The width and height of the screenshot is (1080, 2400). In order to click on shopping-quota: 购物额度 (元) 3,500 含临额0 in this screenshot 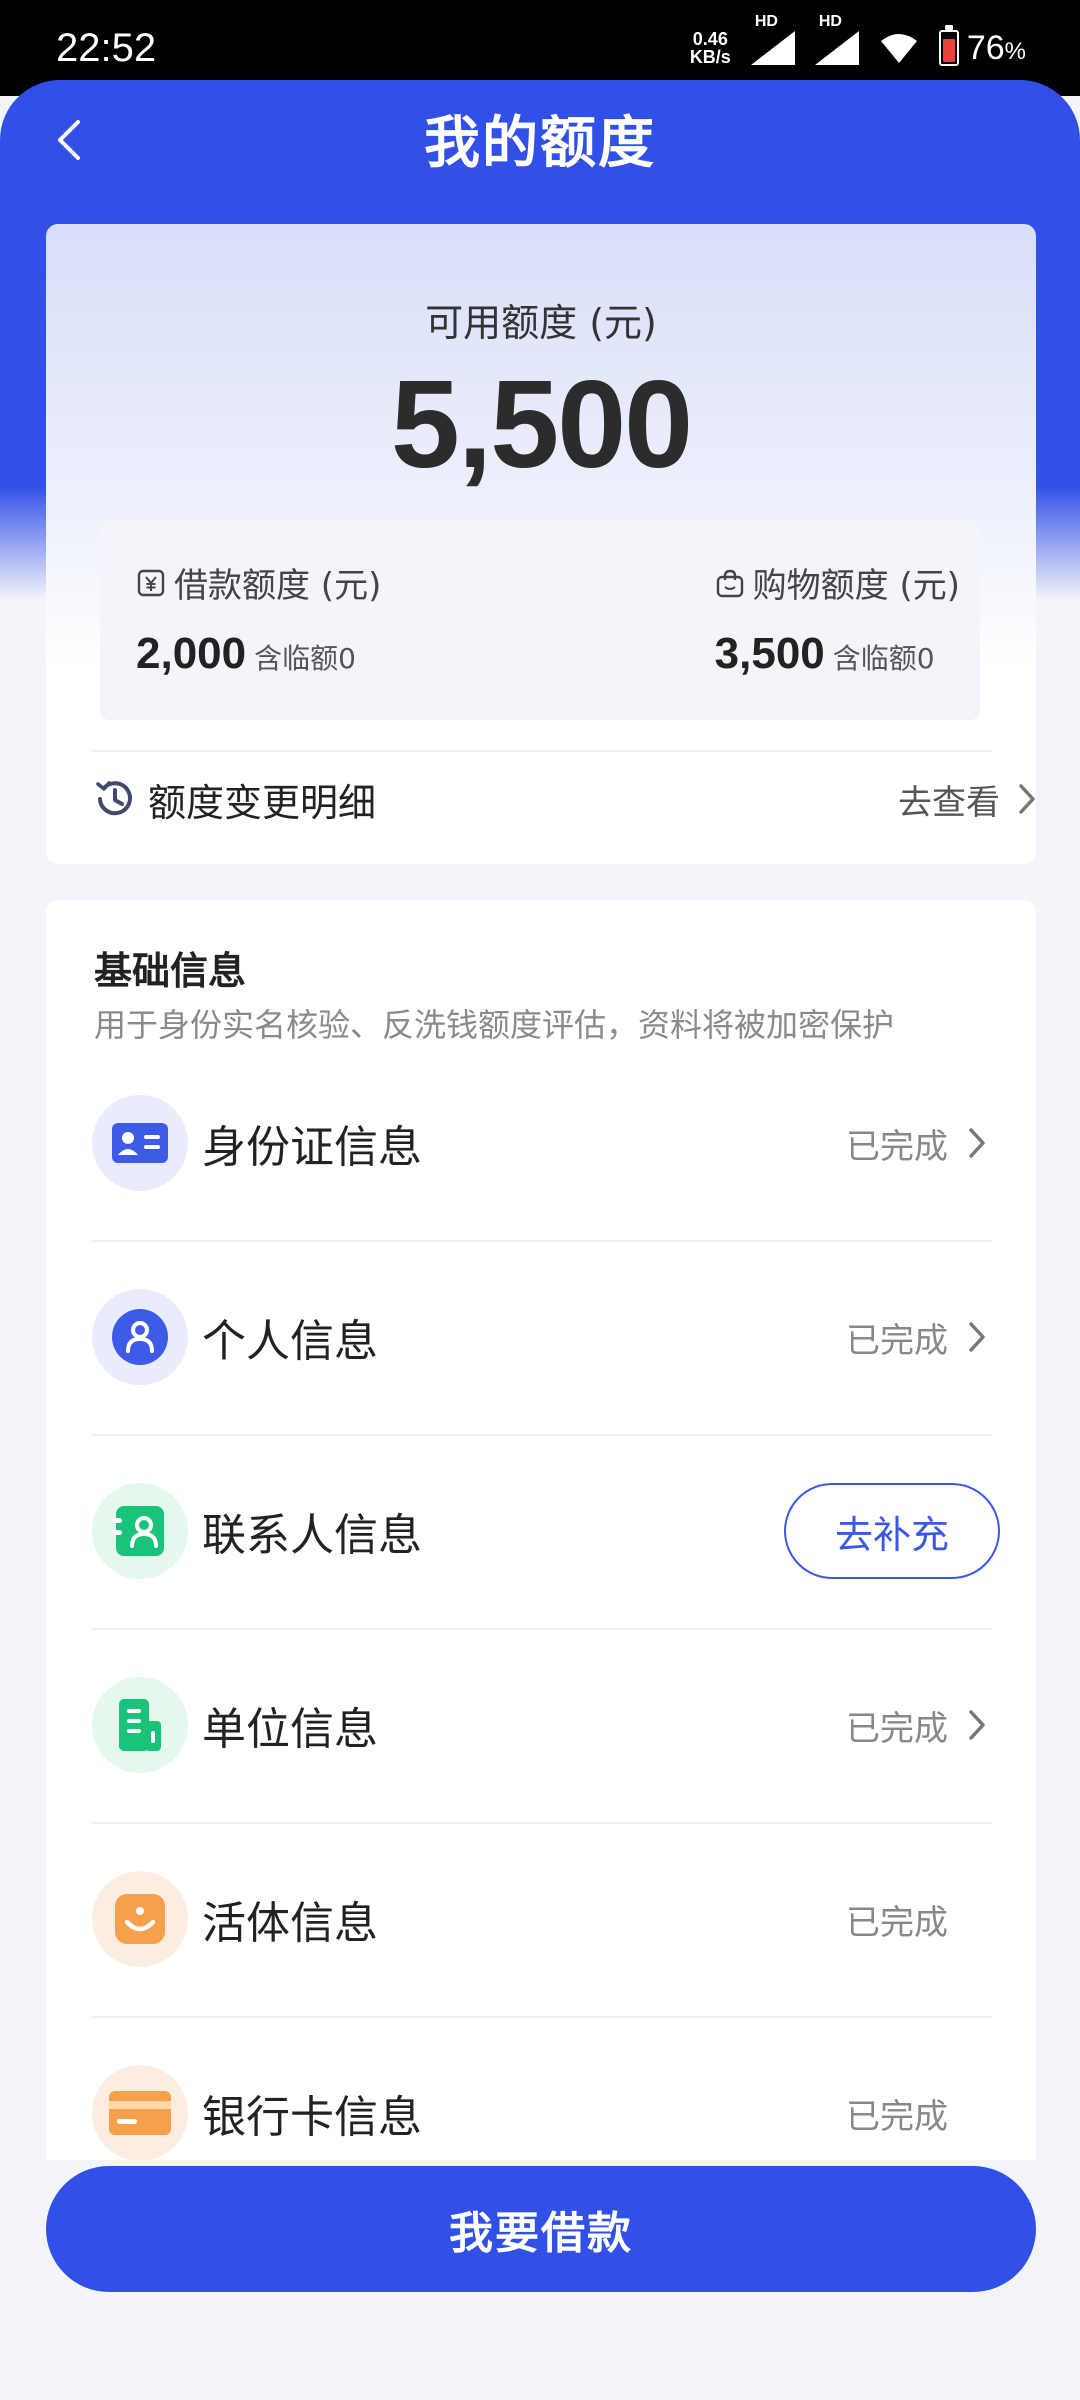, I will do `click(837, 618)`.